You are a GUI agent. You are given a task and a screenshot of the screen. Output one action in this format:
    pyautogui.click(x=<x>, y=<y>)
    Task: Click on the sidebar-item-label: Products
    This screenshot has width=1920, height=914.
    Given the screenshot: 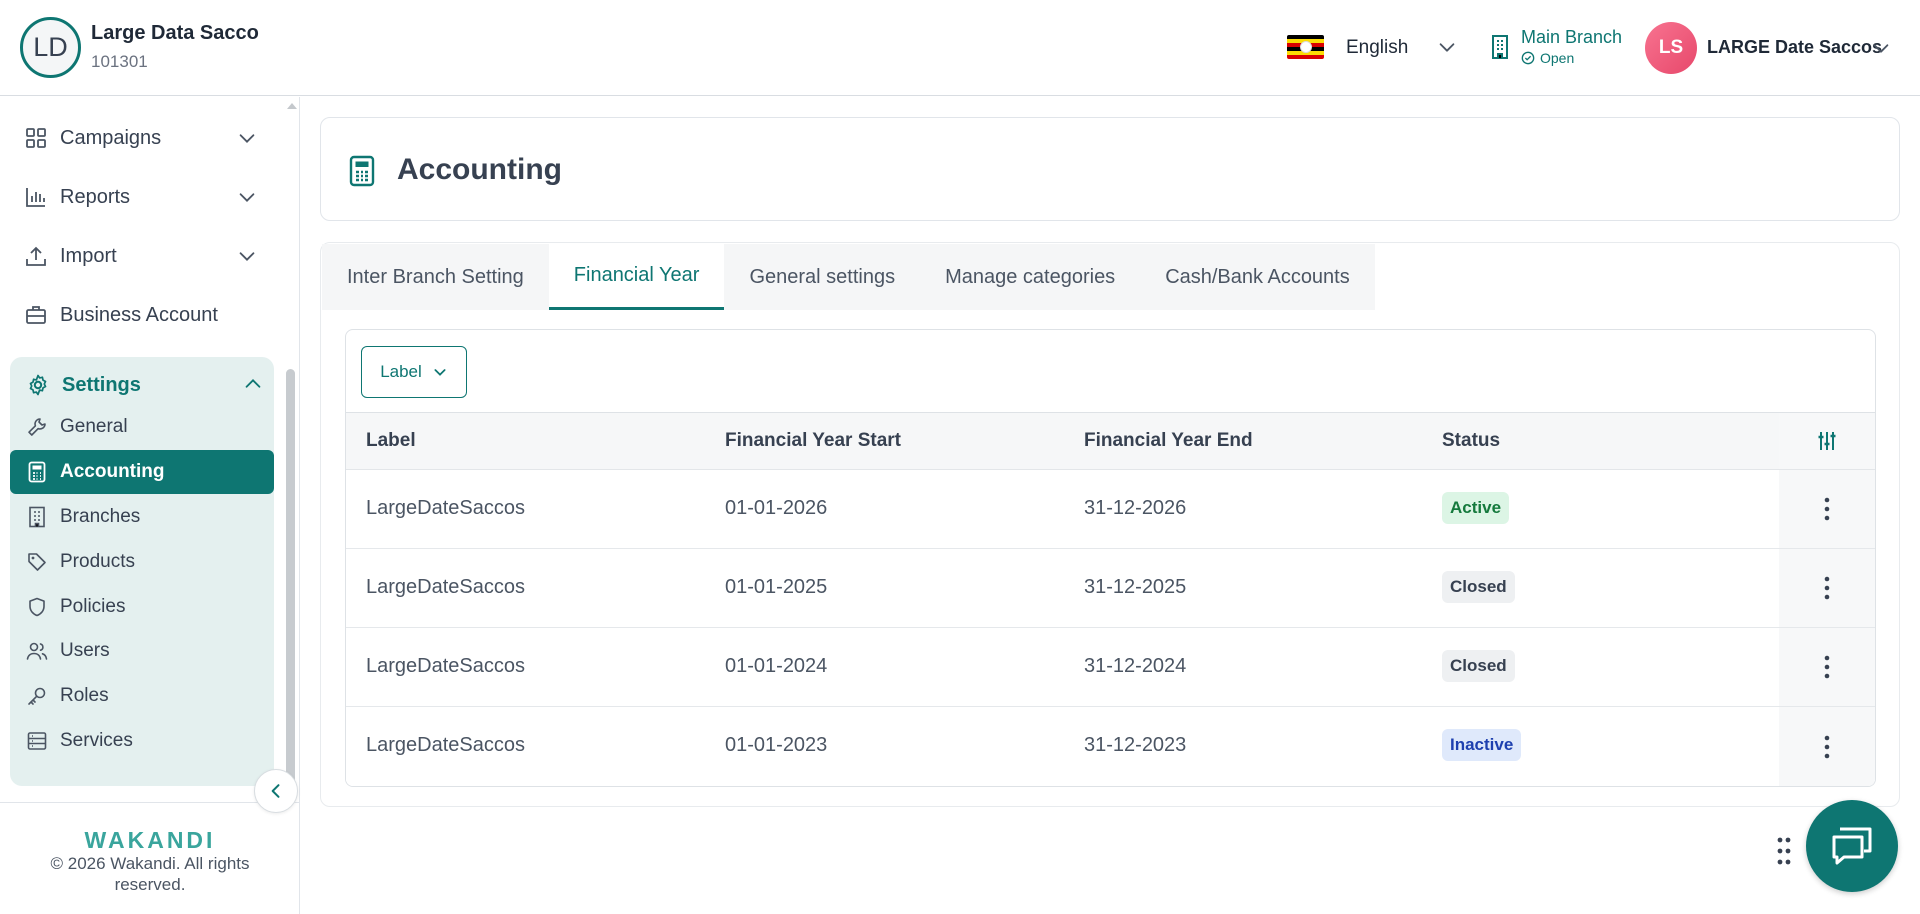 What is the action you would take?
    pyautogui.click(x=97, y=561)
    